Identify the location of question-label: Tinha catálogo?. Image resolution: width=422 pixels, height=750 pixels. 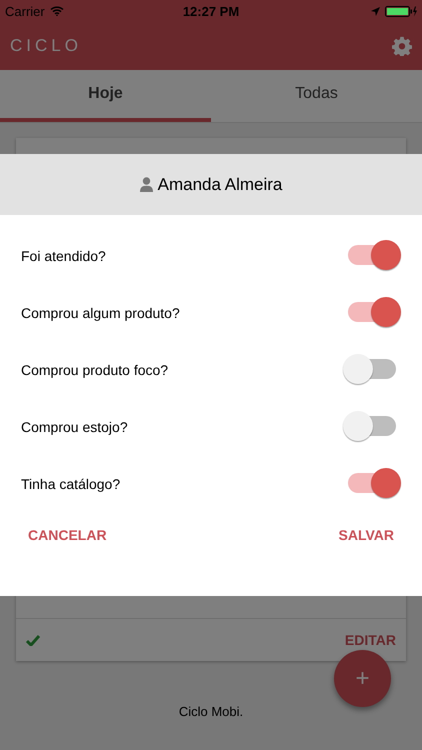
(70, 484).